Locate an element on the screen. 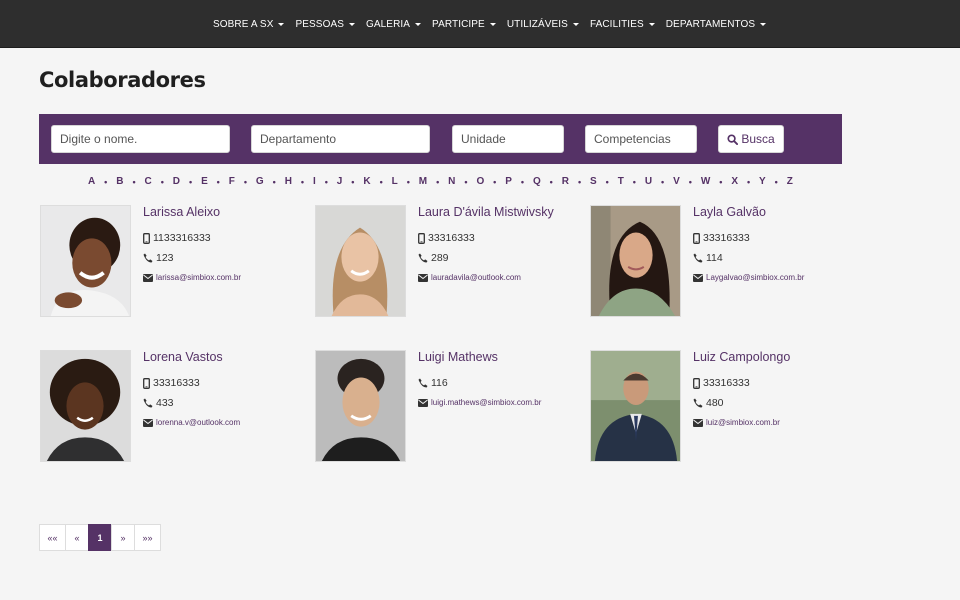 The width and height of the screenshot is (960, 600). nav-item-pessoas: PESSOAS is located at coordinates (325, 24).